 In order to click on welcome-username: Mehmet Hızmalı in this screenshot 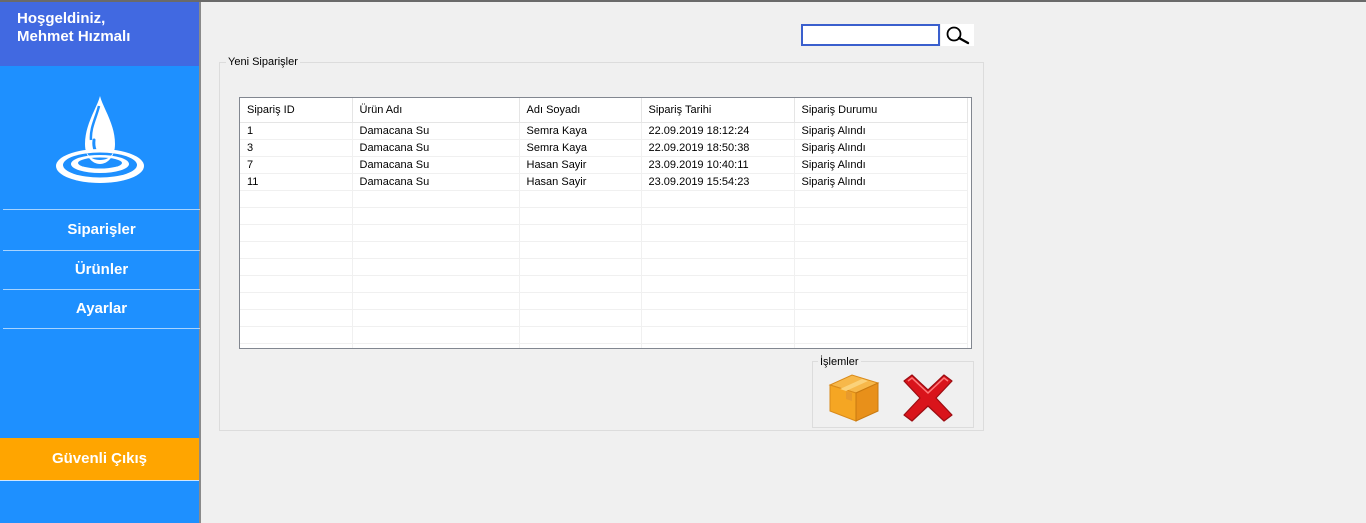, I will do `click(74, 36)`.